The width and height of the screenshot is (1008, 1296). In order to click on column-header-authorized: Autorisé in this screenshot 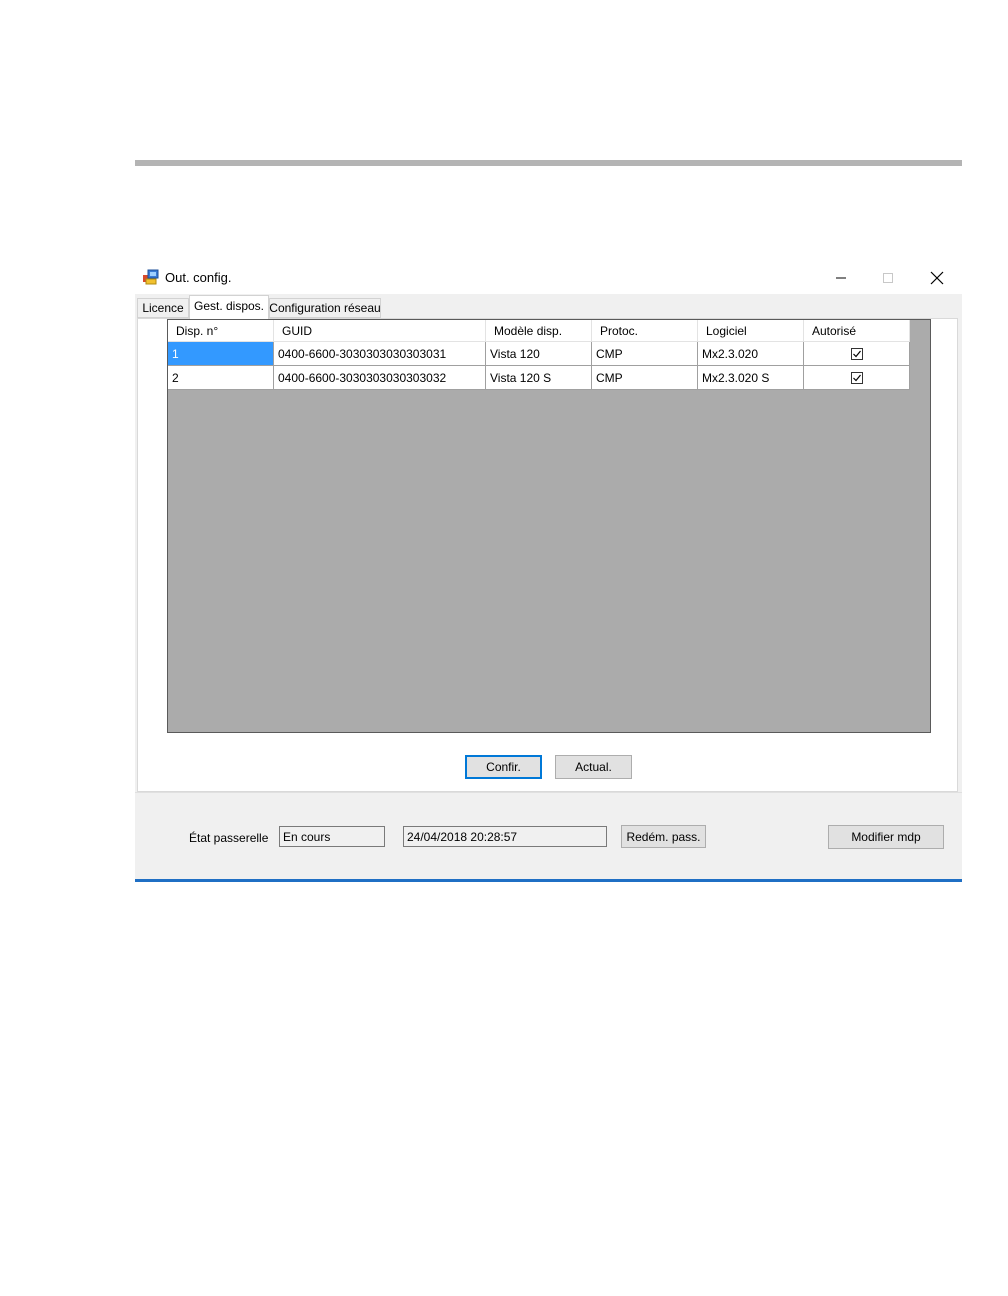, I will do `click(857, 331)`.